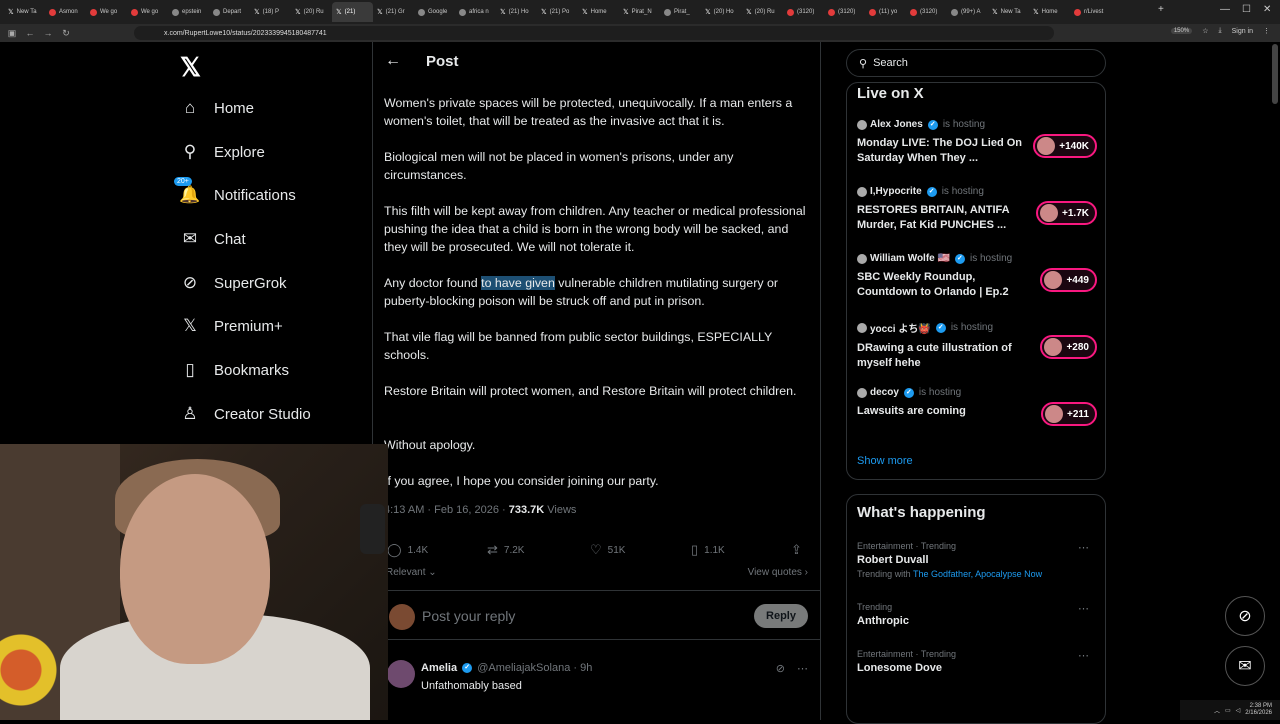  What do you see at coordinates (270, 12) in the screenshot?
I see `browser-tab: 𝕏 (18) P` at bounding box center [270, 12].